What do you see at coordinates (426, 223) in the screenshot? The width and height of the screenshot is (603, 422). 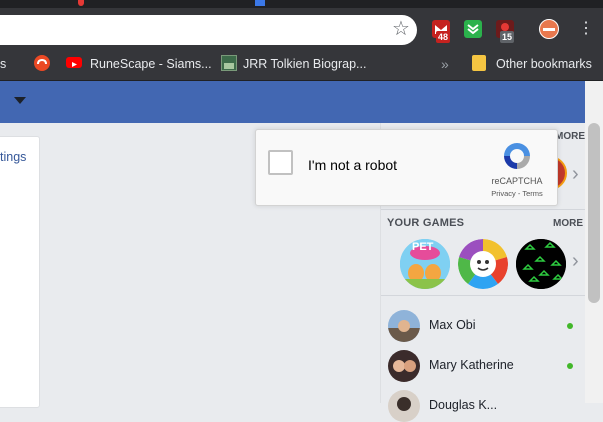 I see `your-games-title: YOUR GAMES` at bounding box center [426, 223].